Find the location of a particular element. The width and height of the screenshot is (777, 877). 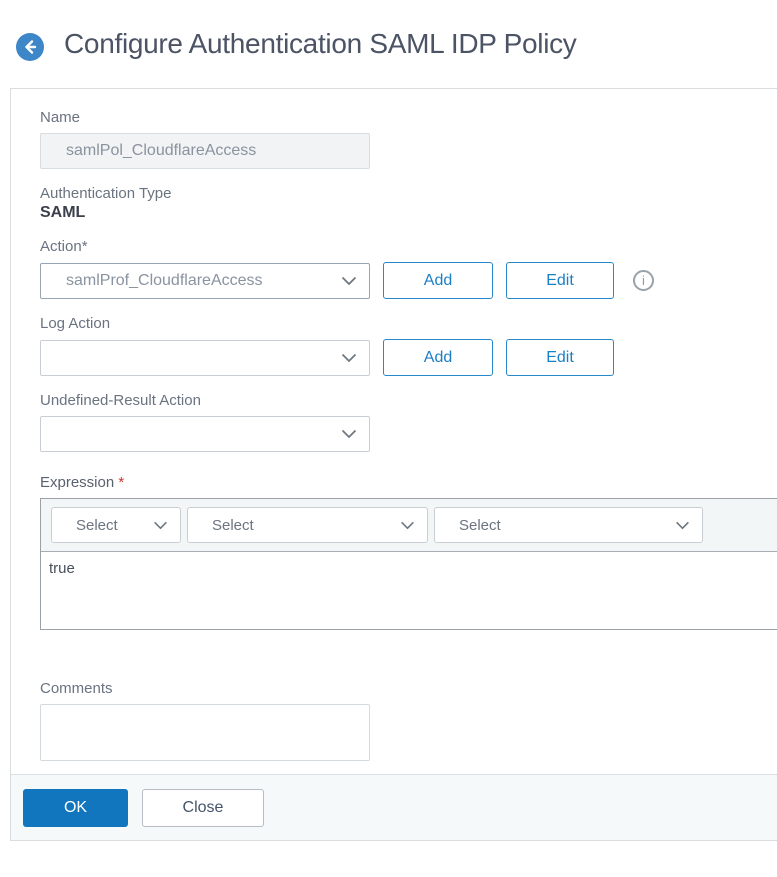

expression-toolbar: Select Select Select is located at coordinates (409, 525).